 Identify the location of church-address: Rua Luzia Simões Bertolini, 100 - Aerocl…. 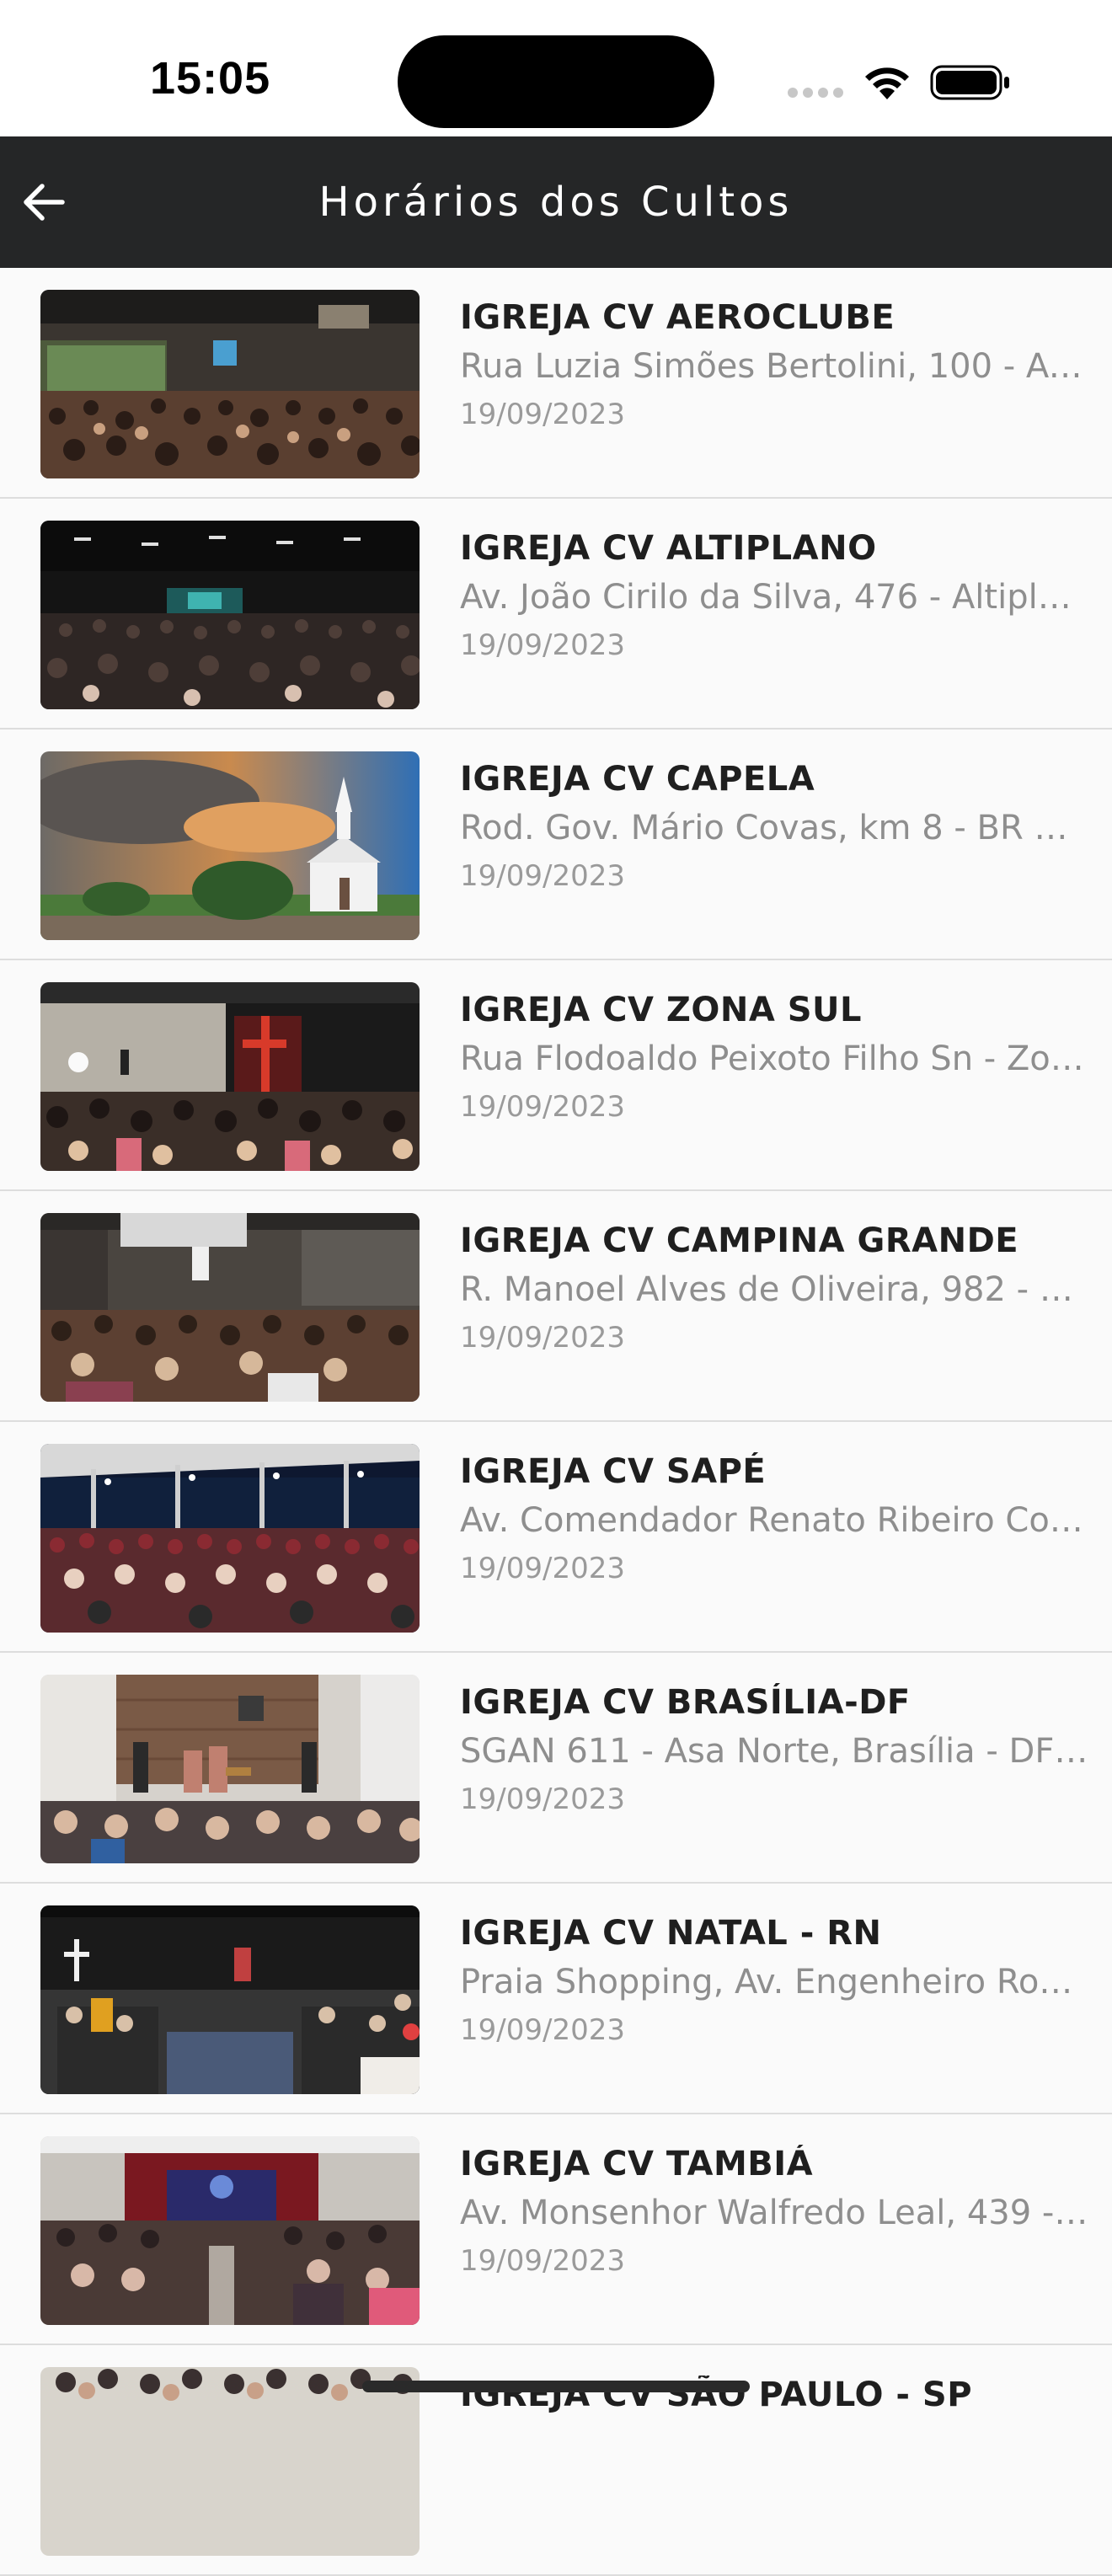
(774, 366).